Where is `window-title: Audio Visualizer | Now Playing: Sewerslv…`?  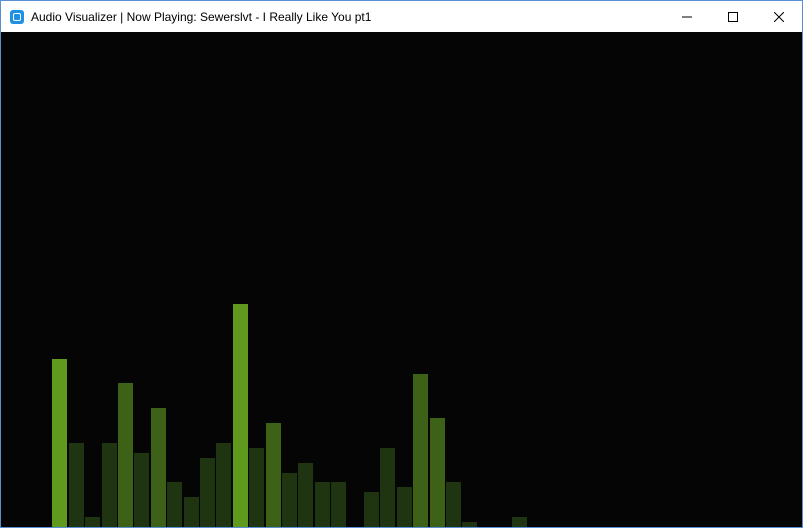 window-title: Audio Visualizer | Now Playing: Sewerslv… is located at coordinates (201, 16).